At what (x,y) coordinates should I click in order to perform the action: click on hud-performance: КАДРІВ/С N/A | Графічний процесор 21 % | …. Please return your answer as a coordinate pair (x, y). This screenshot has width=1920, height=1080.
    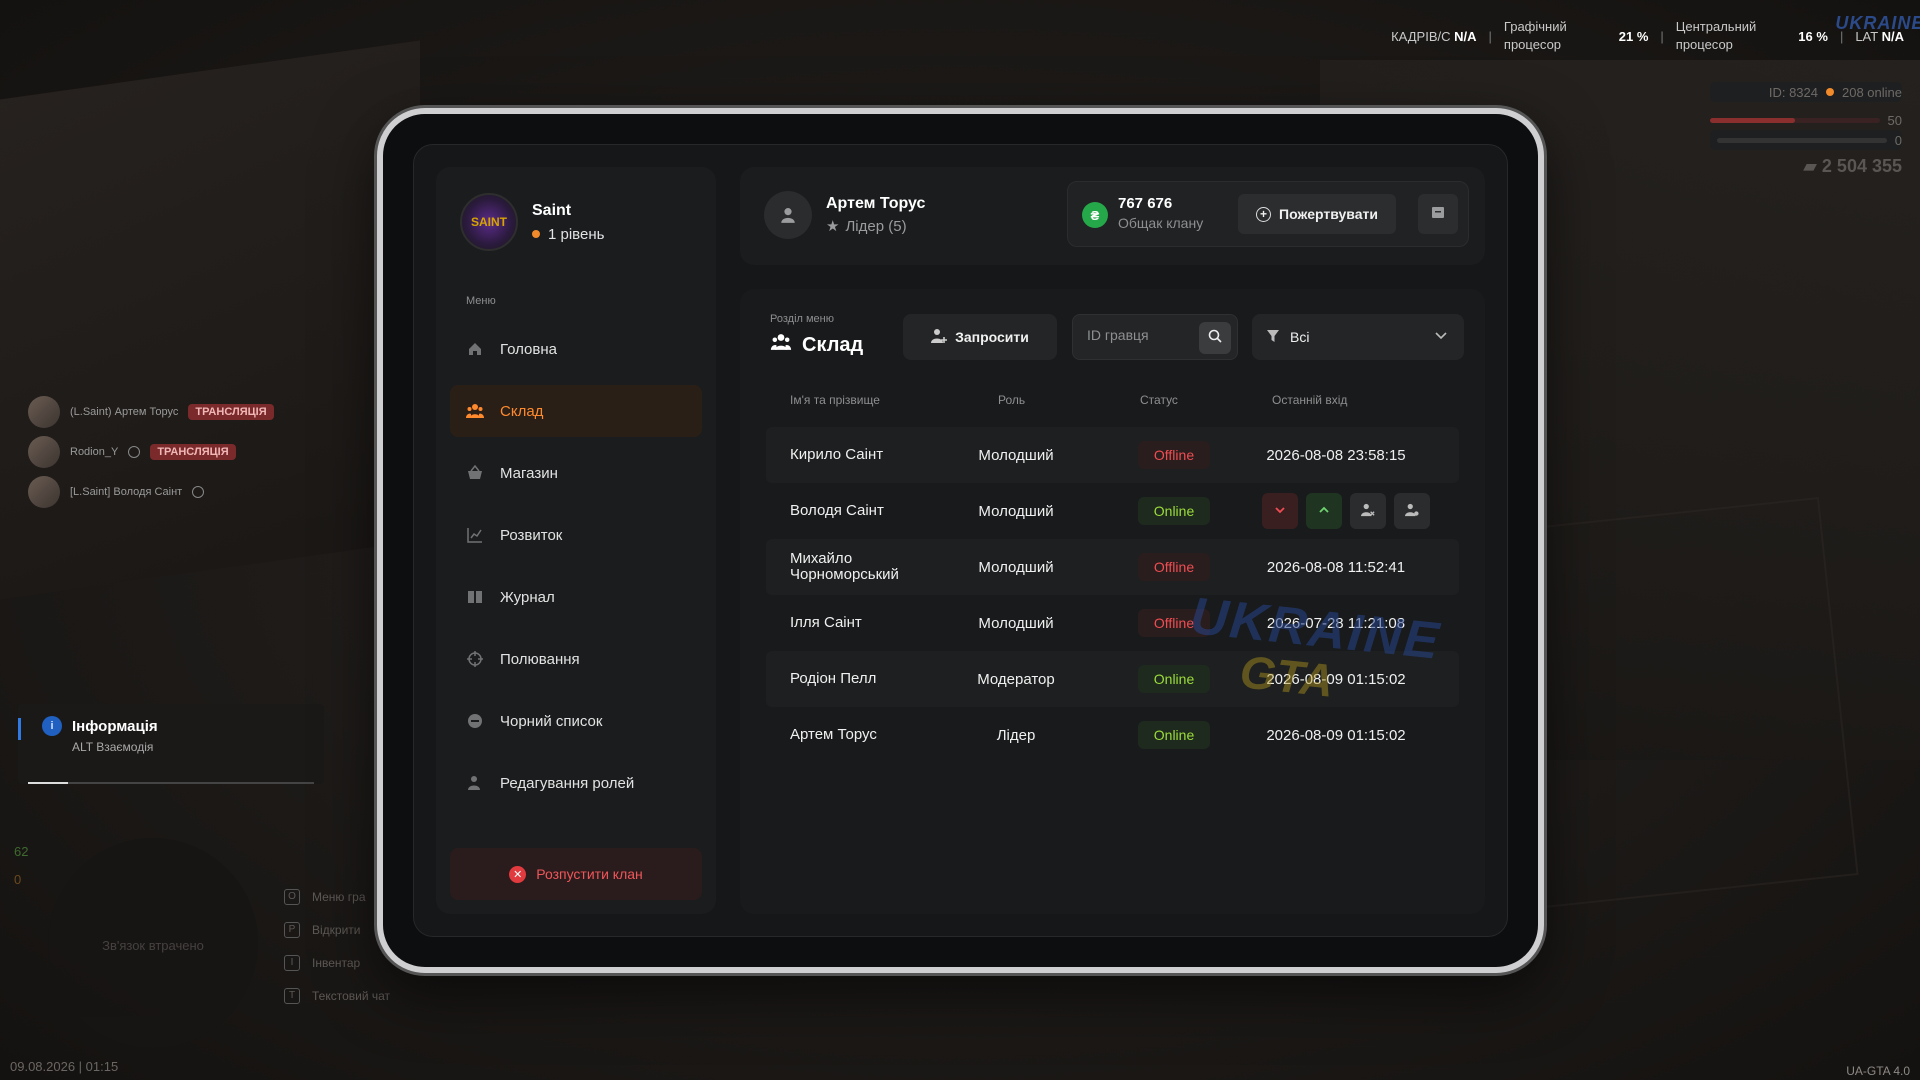
    Looking at the image, I should click on (1655, 33).